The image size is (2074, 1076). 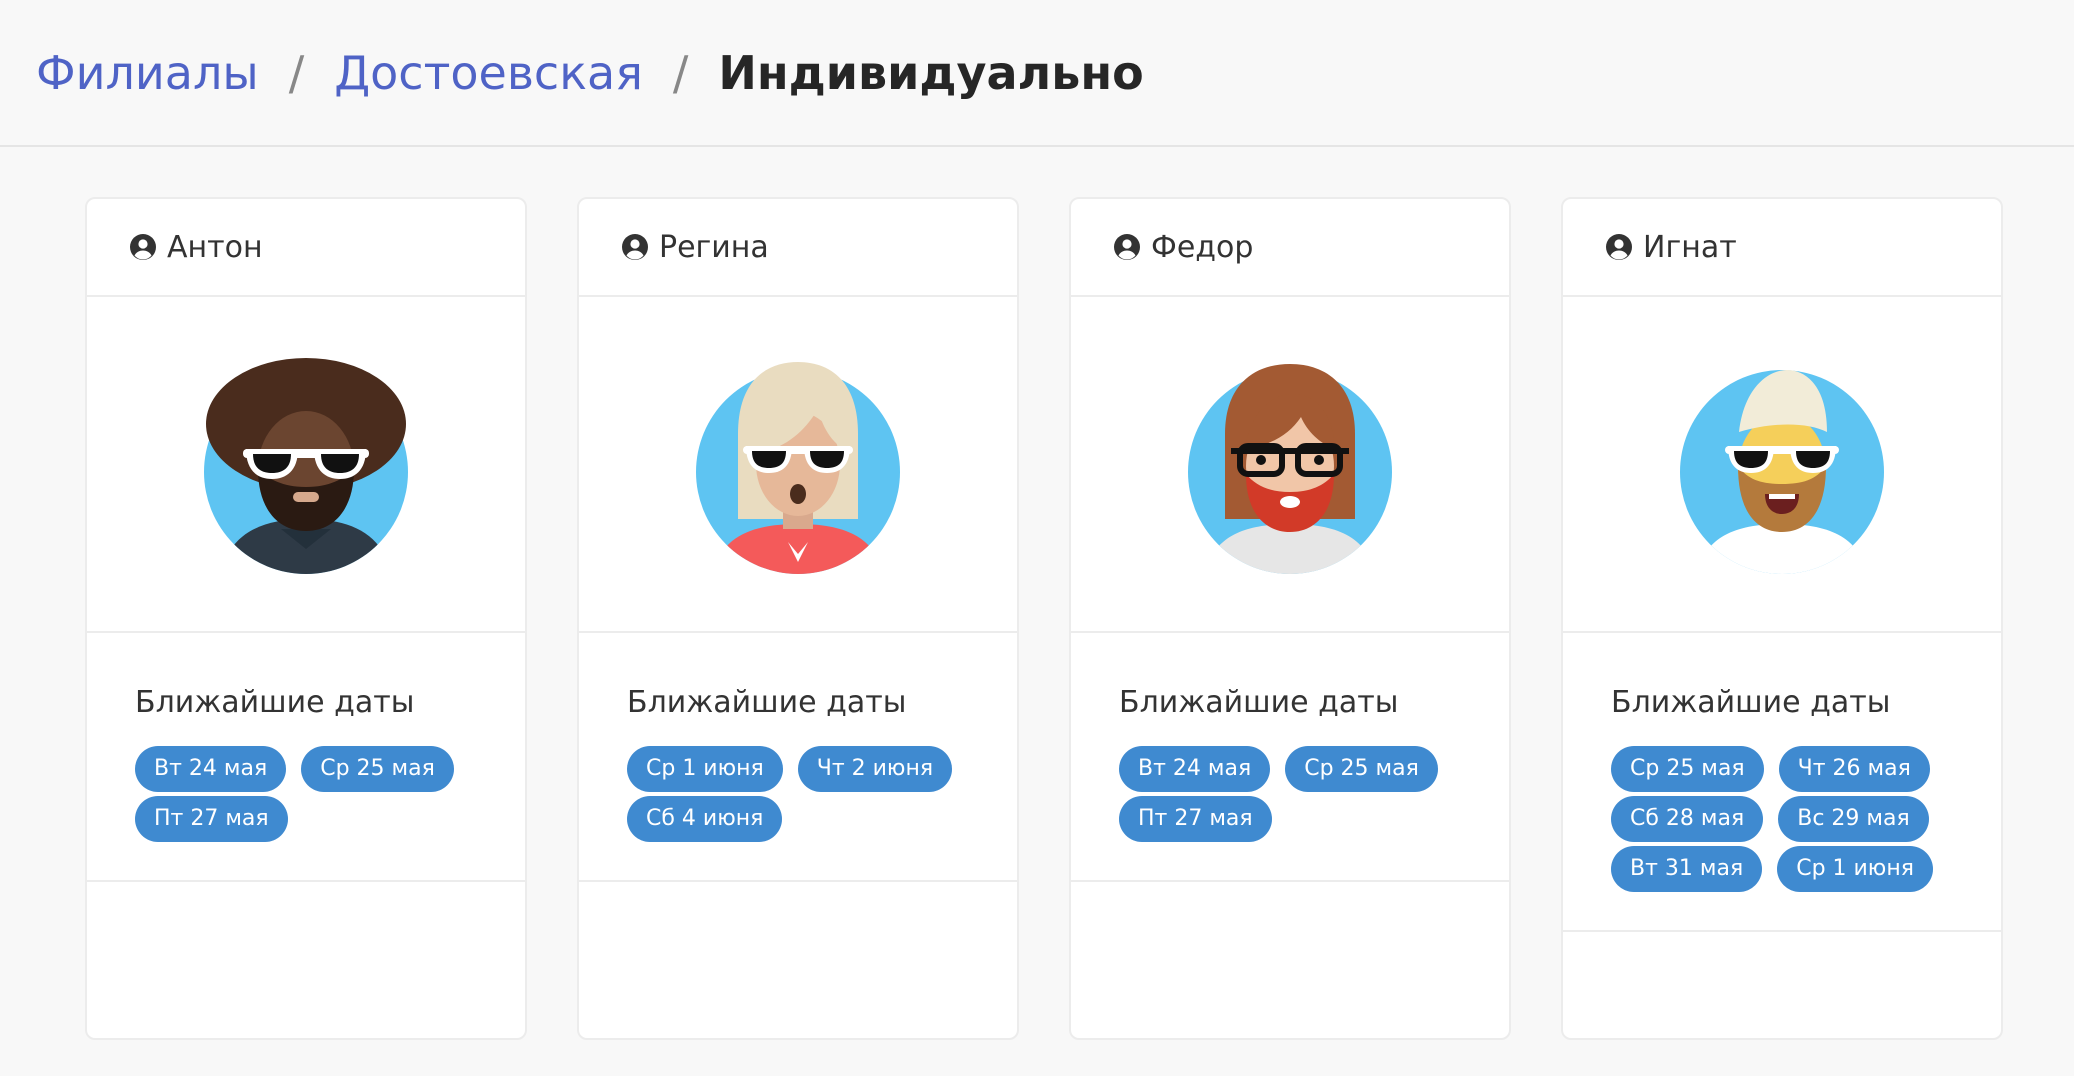 I want to click on trainer-name: Федор, so click(x=1202, y=247).